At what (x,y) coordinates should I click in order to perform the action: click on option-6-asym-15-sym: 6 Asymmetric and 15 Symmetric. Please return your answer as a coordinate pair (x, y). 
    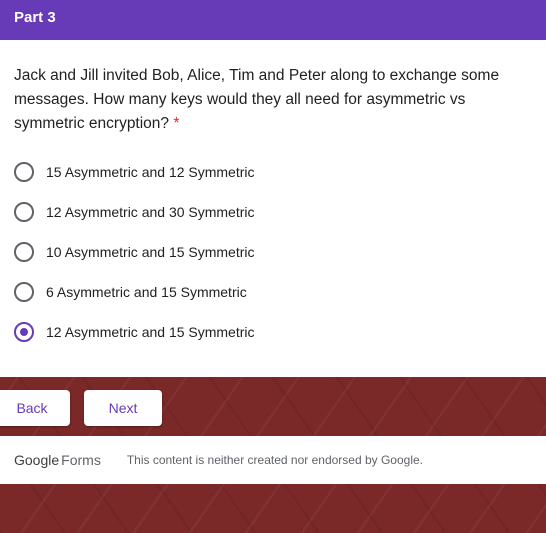
    Looking at the image, I should click on (214, 292).